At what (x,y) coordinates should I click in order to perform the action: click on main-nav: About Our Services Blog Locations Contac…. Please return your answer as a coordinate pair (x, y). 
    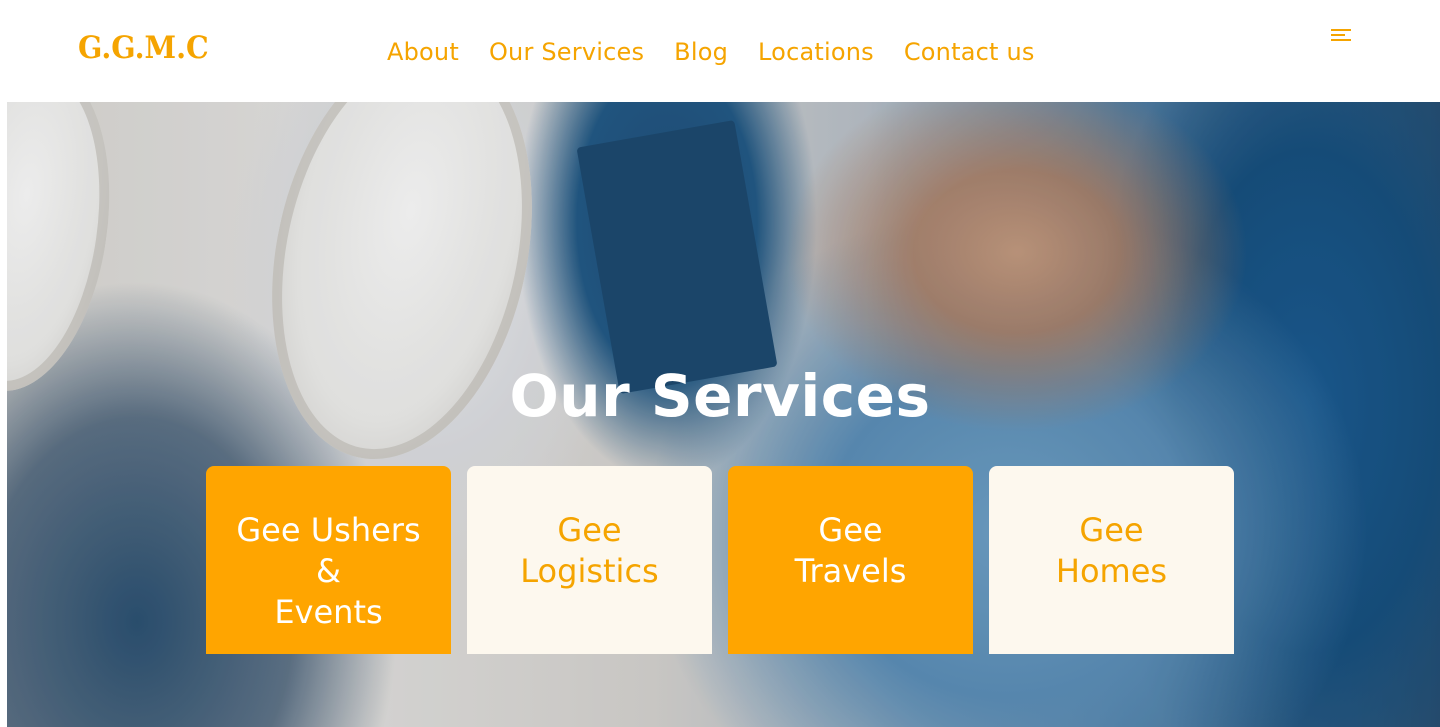
    Looking at the image, I should click on (711, 52).